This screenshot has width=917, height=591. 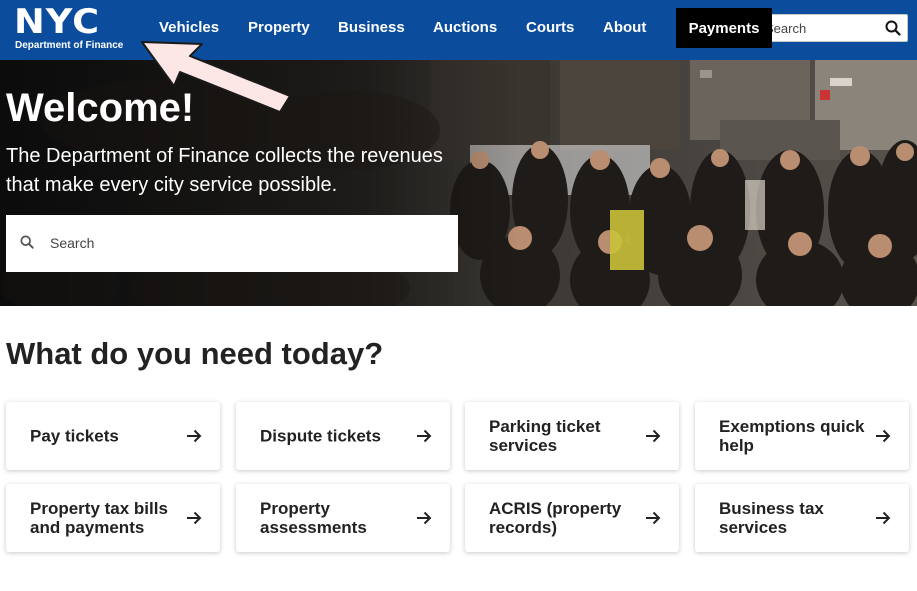 I want to click on card-label: Property tax bills and payments, so click(x=99, y=518).